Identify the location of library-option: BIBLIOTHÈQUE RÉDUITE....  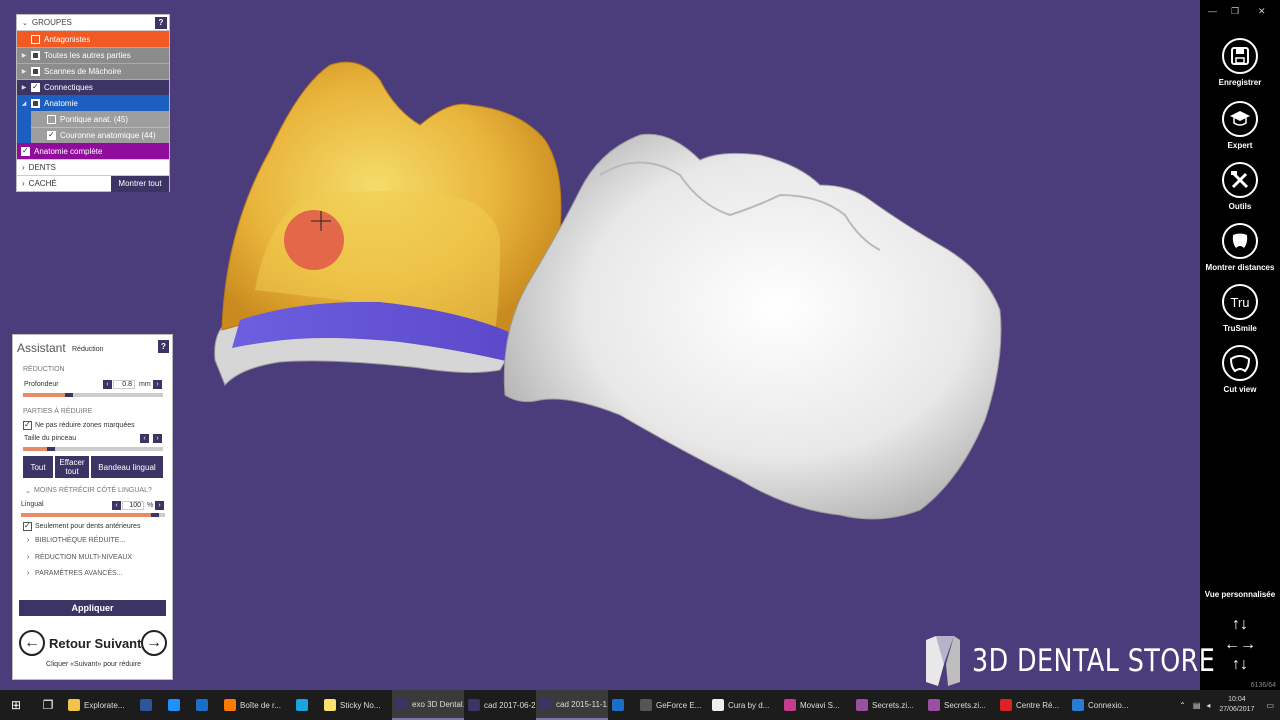
(80, 540).